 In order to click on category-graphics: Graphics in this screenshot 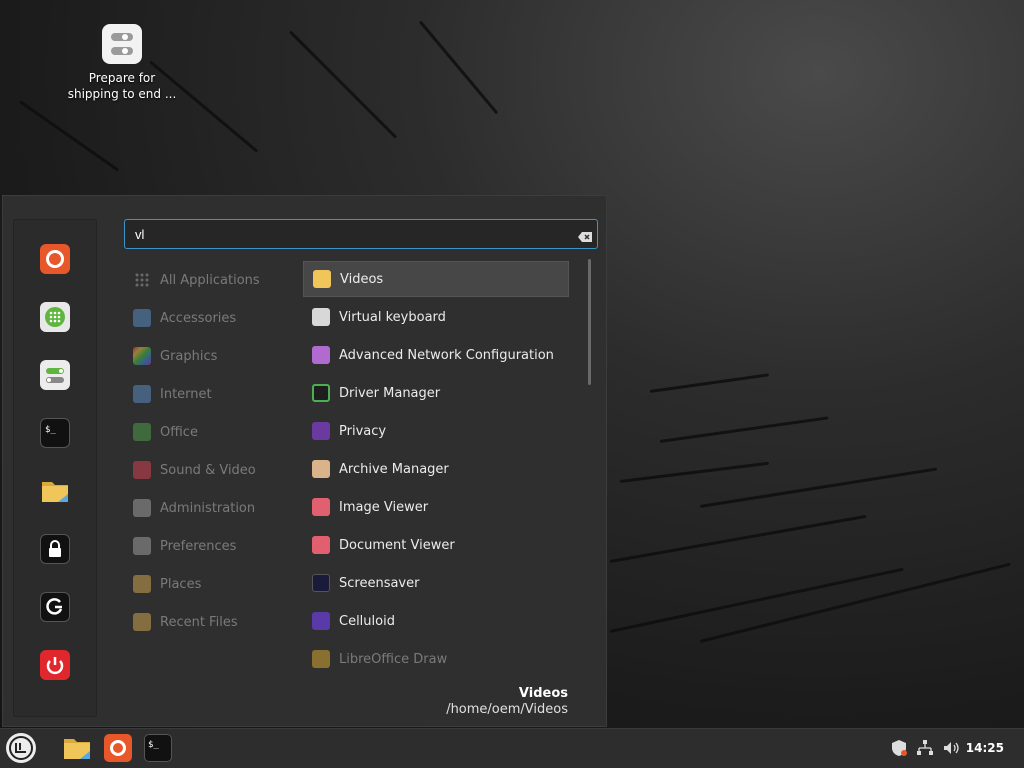, I will do `click(213, 356)`.